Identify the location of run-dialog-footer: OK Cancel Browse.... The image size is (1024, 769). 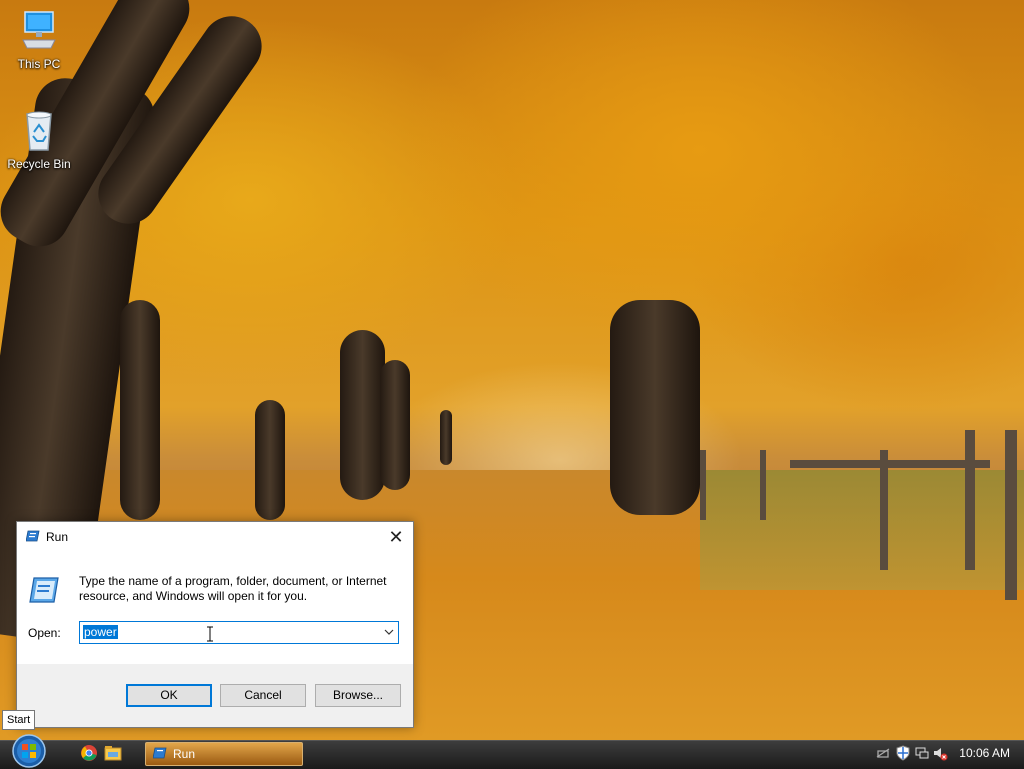
(215, 695).